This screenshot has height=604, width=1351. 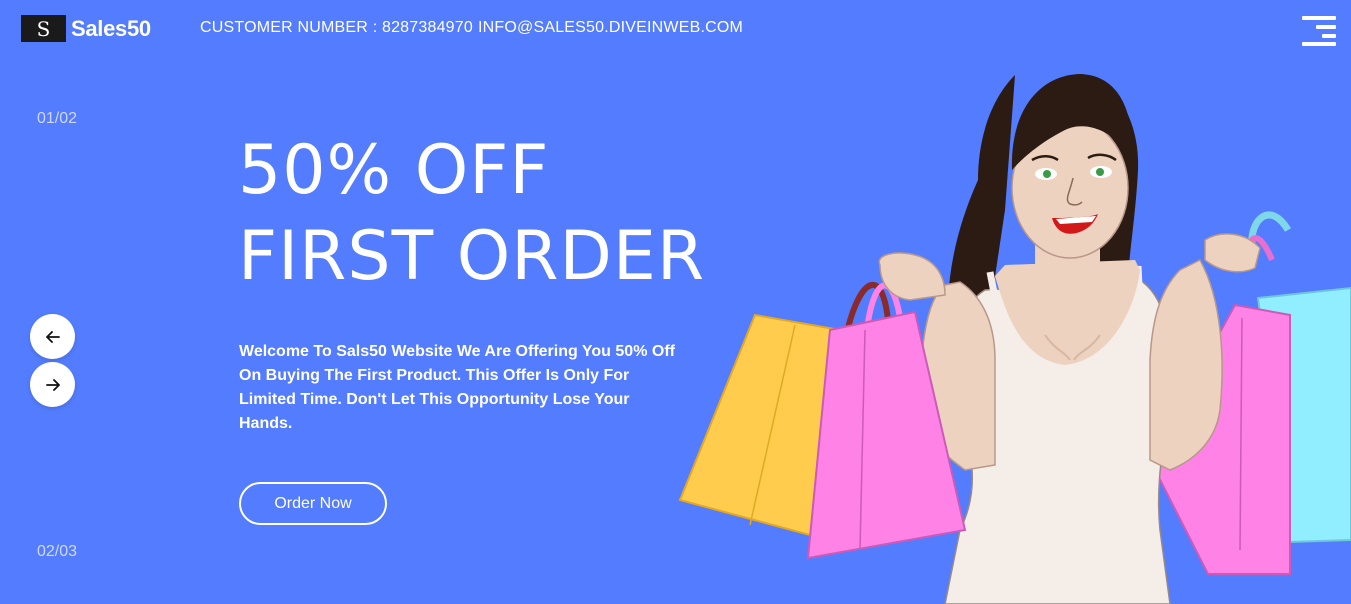 What do you see at coordinates (610, 28) in the screenshot?
I see `contact-email: INFO@SALES50.DIVEINWEB.COM` at bounding box center [610, 28].